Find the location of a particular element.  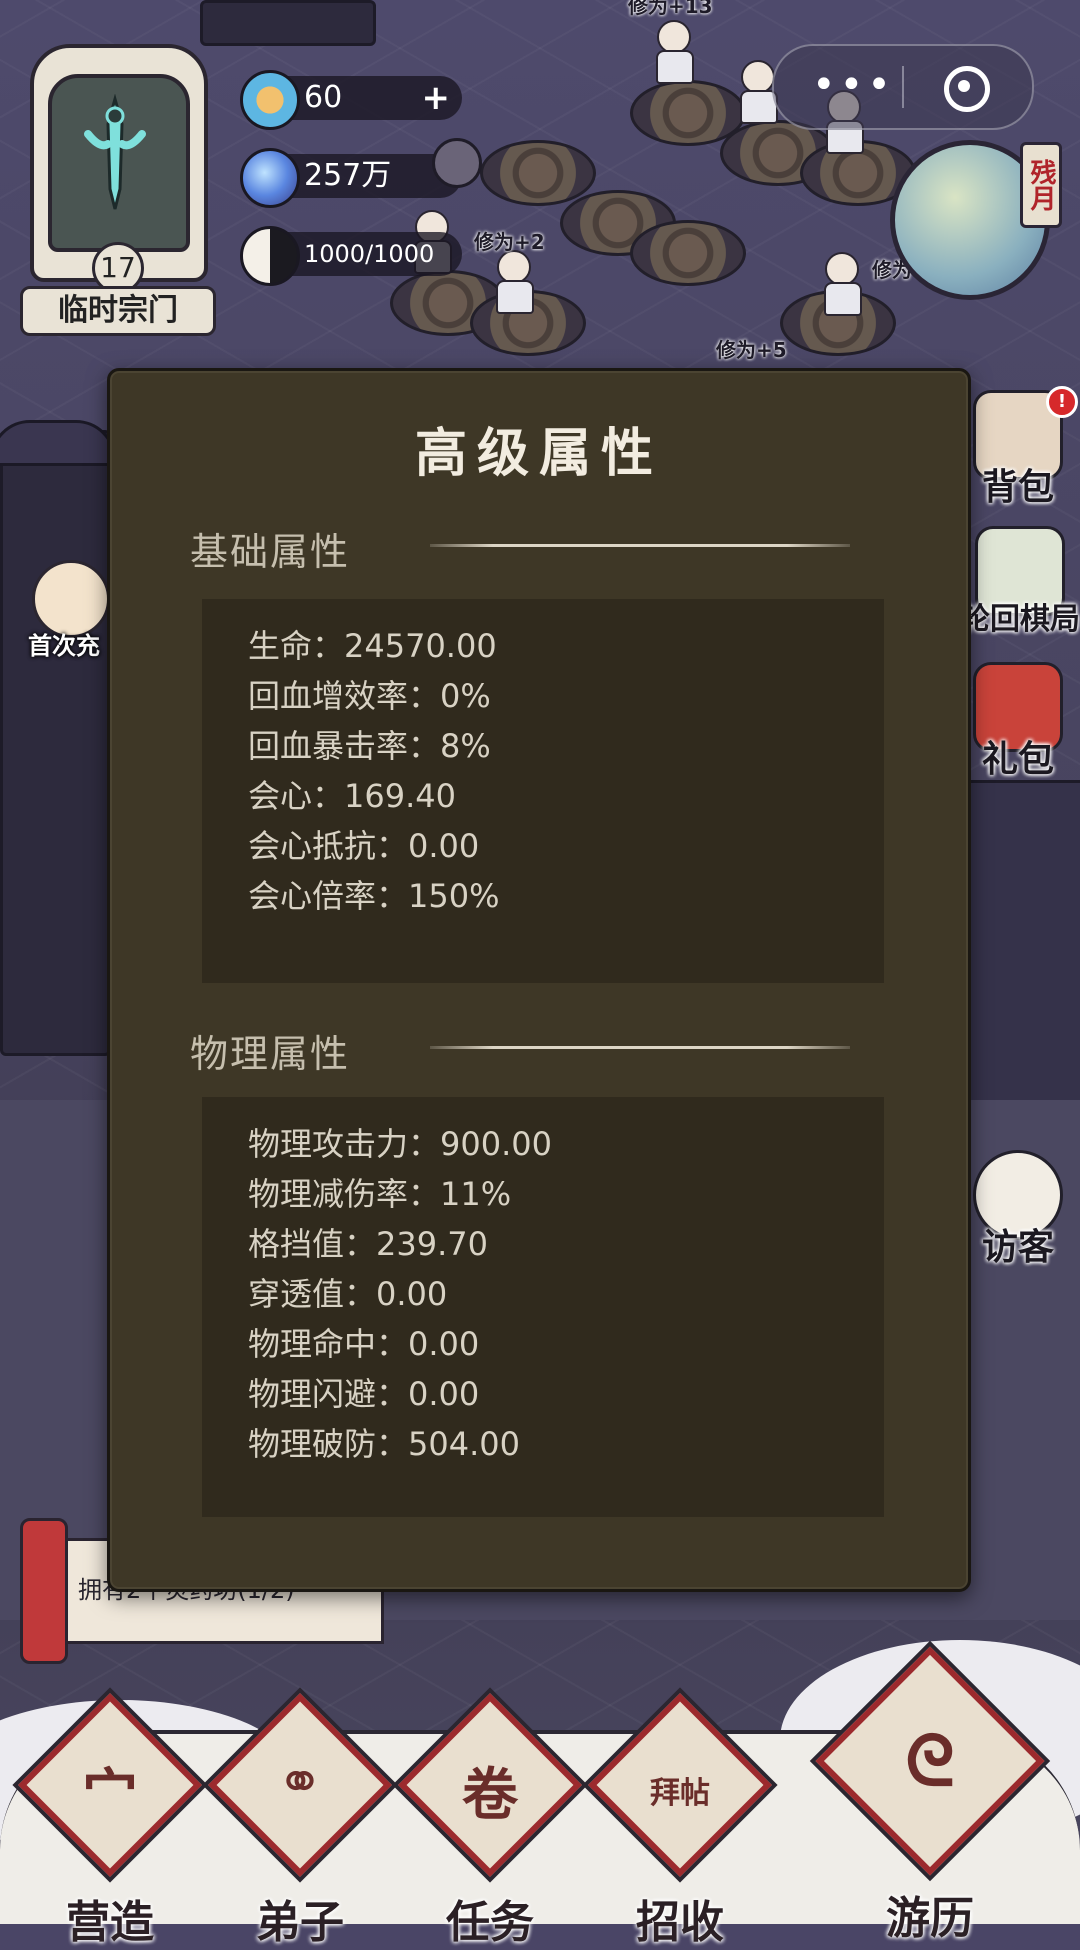

resource-yin-yang: 1000/1000 is located at coordinates (351, 256).